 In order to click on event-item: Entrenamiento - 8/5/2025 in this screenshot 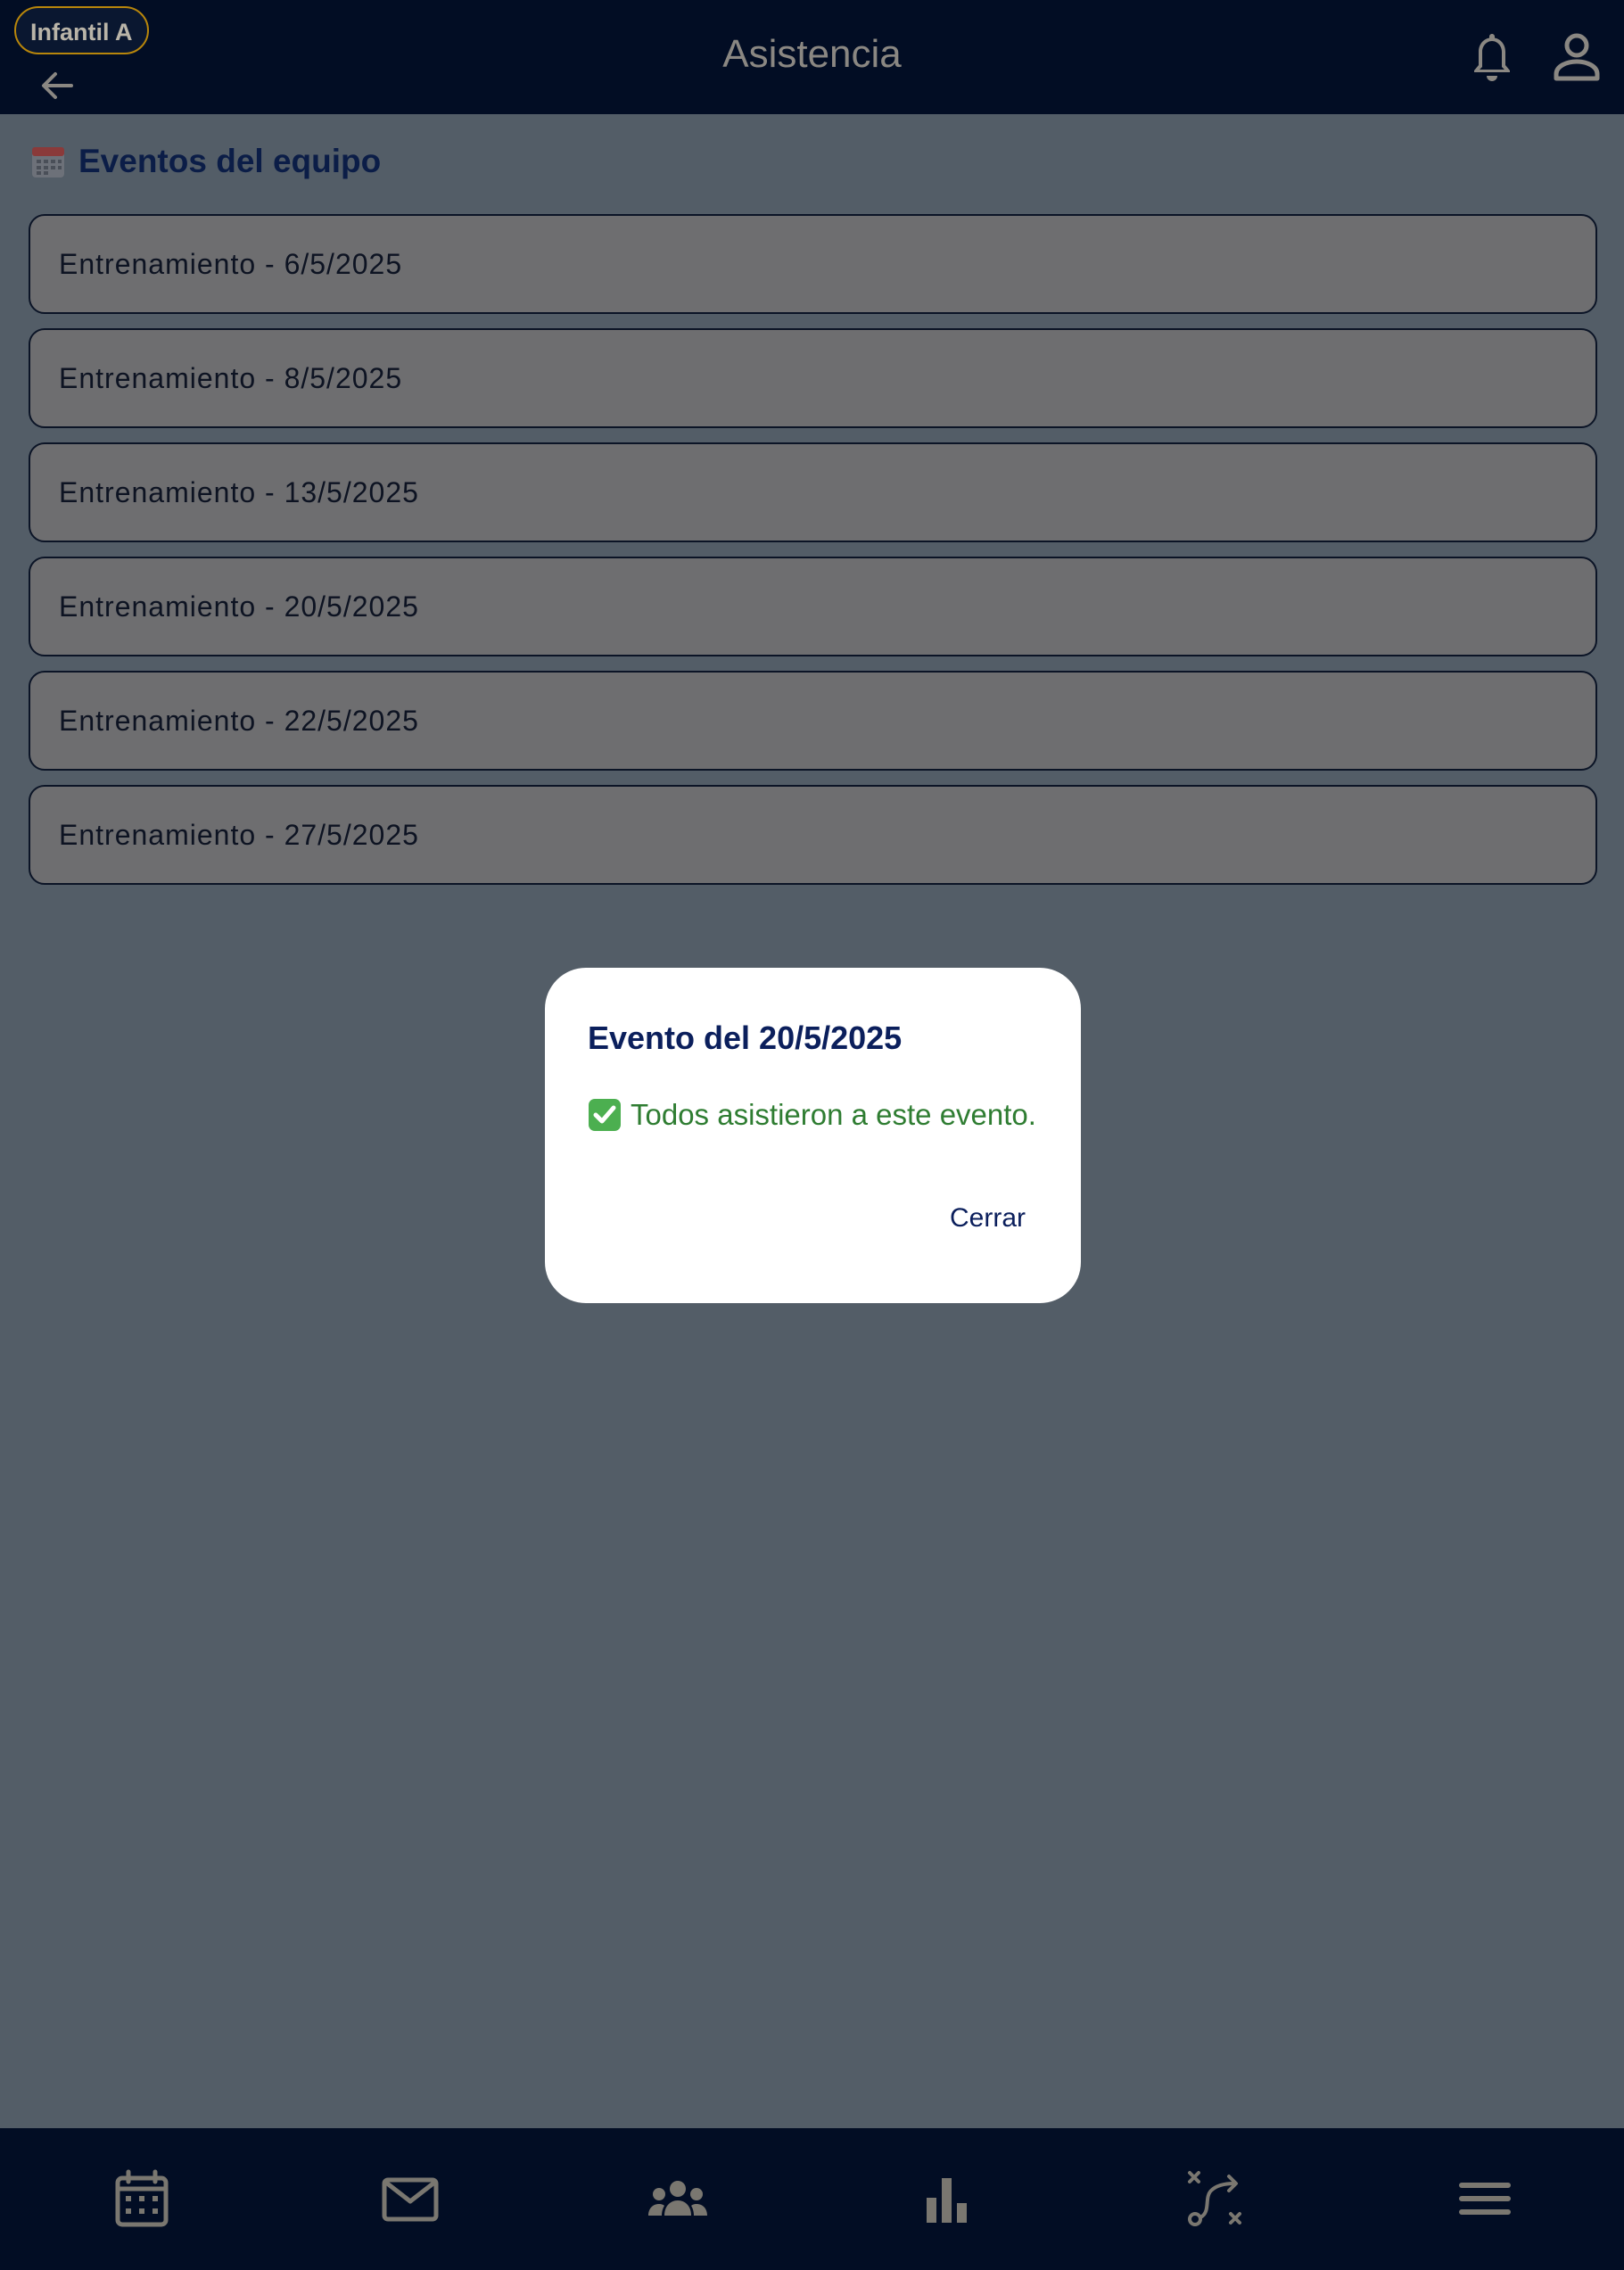, I will do `click(813, 378)`.